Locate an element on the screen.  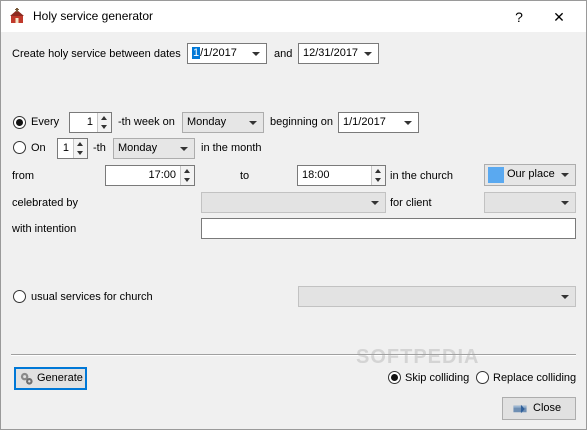
generate-label: Generate is located at coordinates (60, 378).